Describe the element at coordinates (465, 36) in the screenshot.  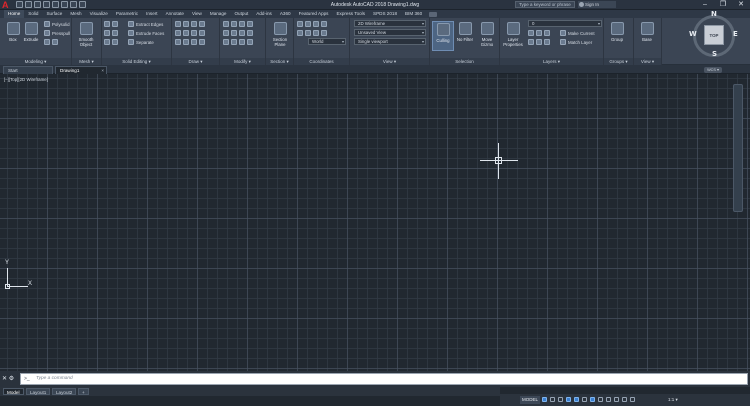
I see `no-filter-button: No Filter` at that location.